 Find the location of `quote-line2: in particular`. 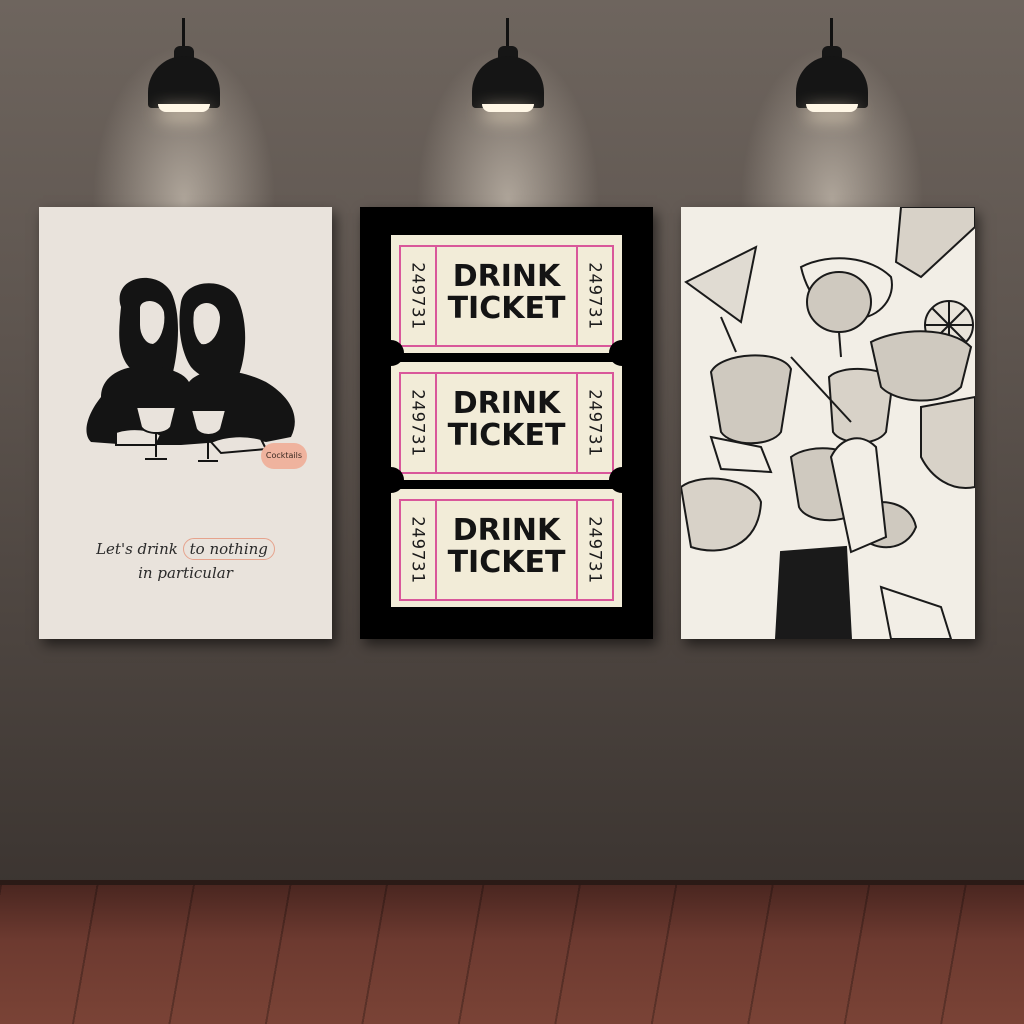

quote-line2: in particular is located at coordinates (185, 573).